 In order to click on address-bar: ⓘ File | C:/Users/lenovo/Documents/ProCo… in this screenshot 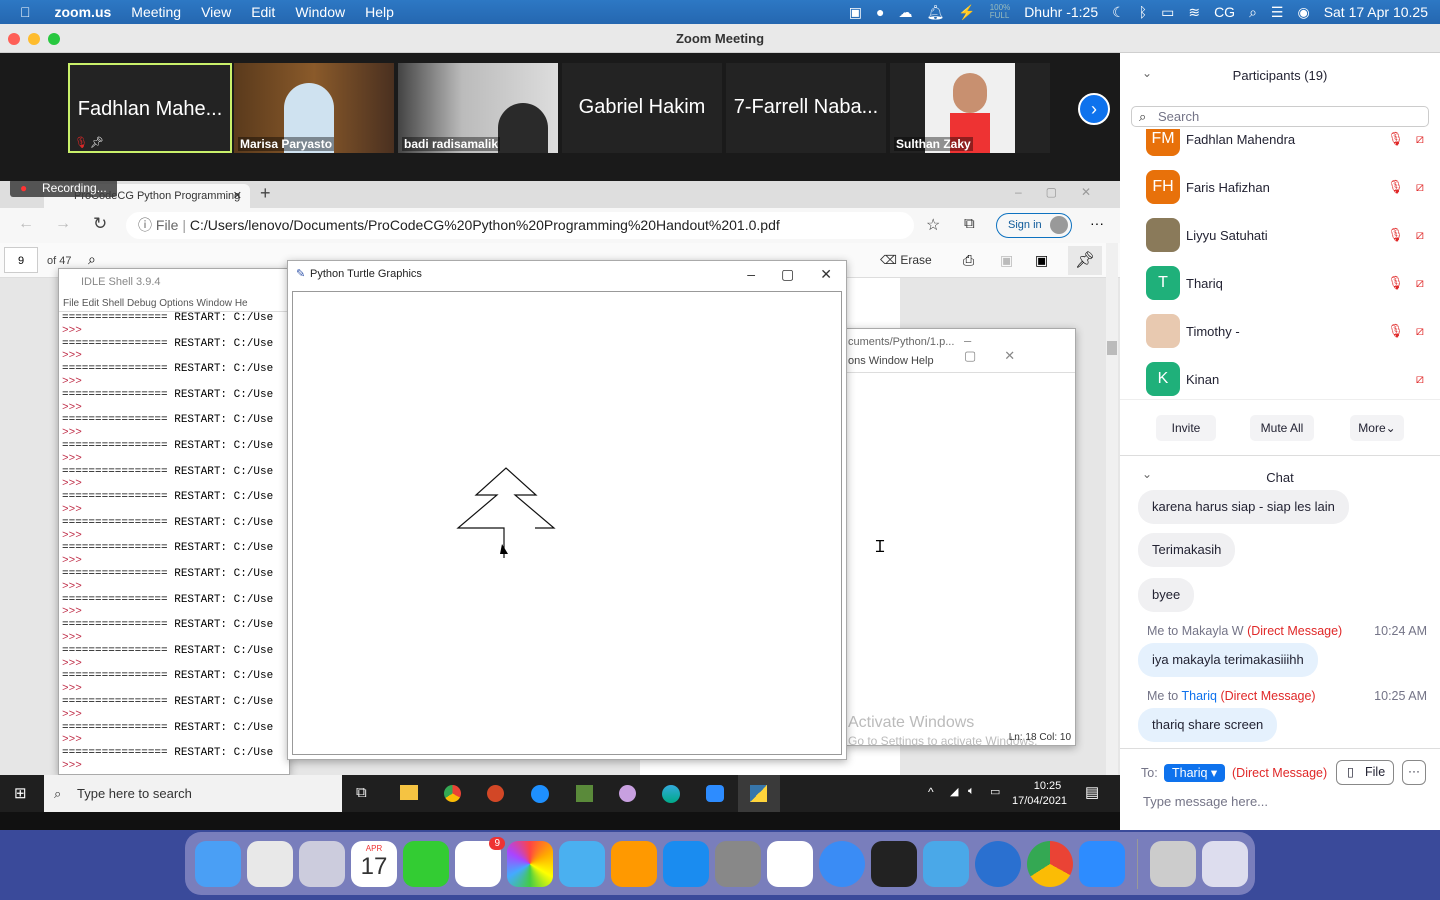, I will do `click(520, 225)`.